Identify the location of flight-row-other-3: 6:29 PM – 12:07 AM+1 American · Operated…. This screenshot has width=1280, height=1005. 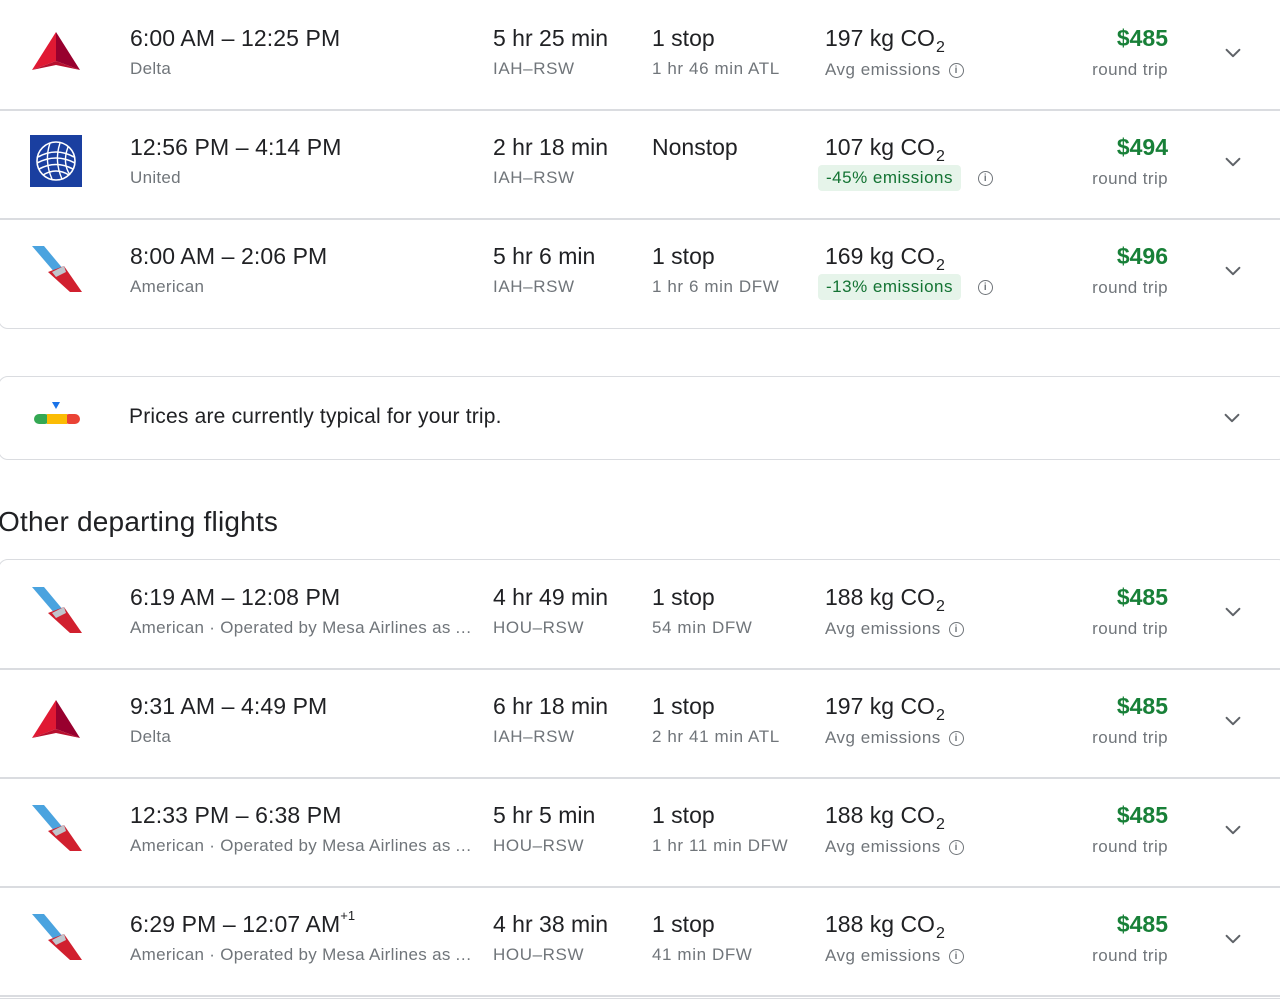
(640, 940).